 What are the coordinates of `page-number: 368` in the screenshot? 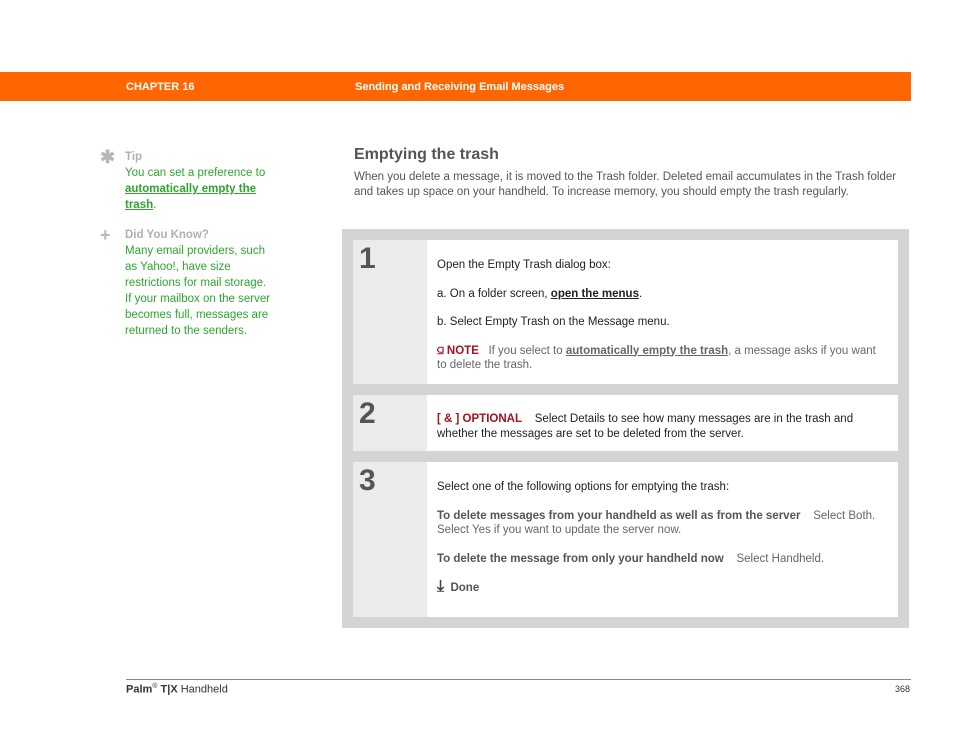 It's located at (903, 689).